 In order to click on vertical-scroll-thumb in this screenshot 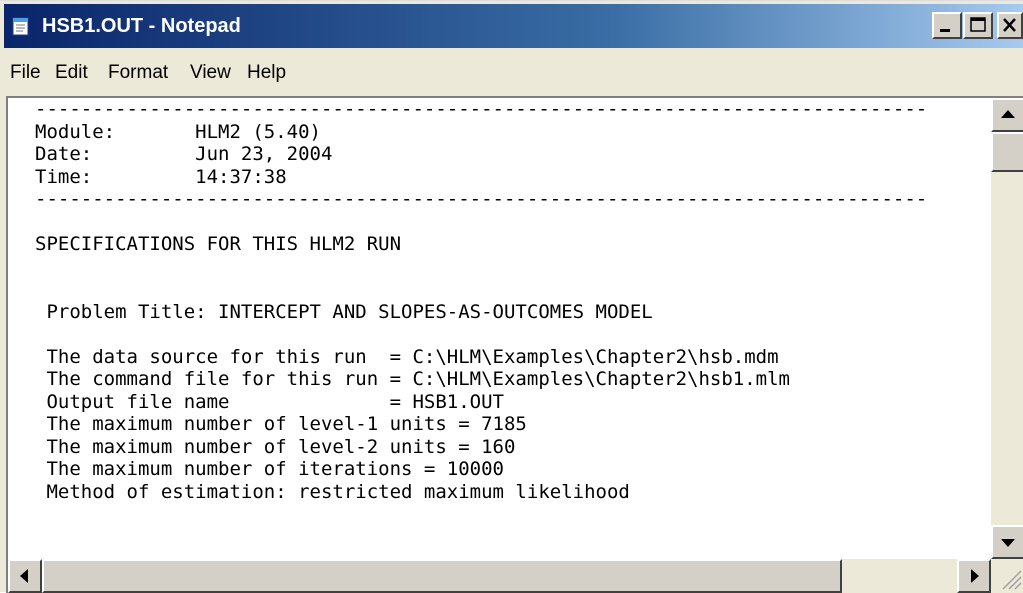, I will do `click(1007, 152)`.